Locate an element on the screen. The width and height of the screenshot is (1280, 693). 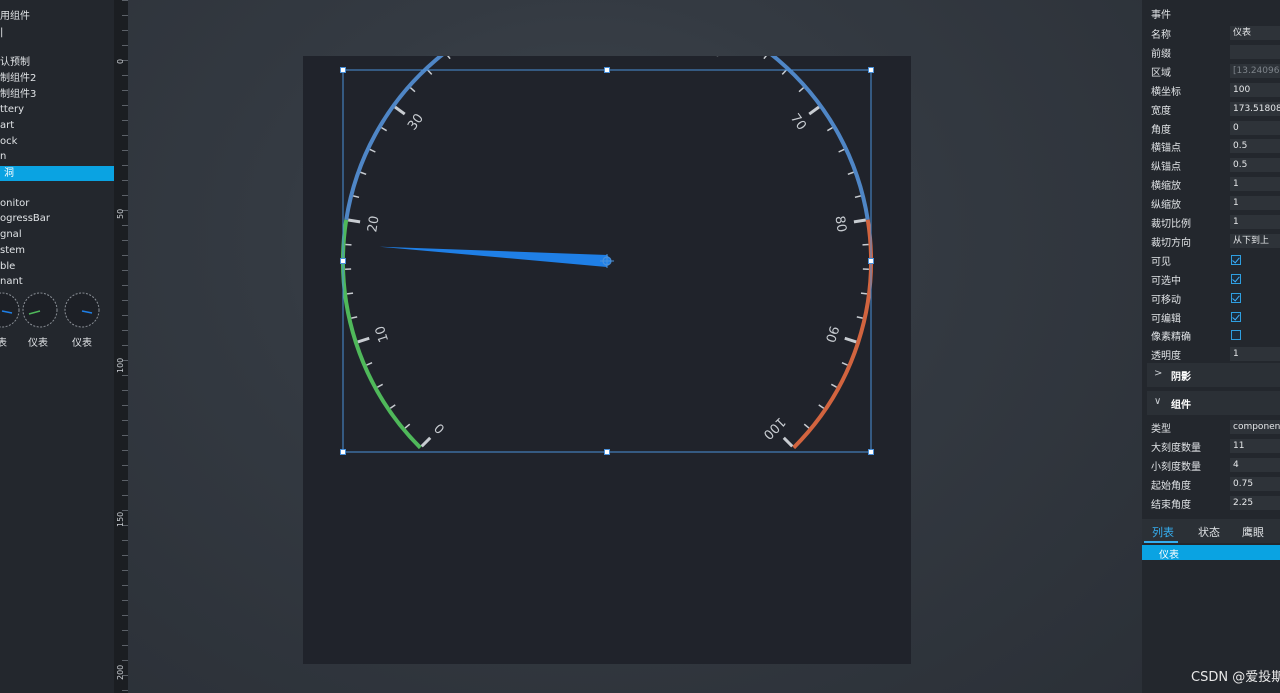
property-label: 前缀 is located at coordinates (1161, 54).